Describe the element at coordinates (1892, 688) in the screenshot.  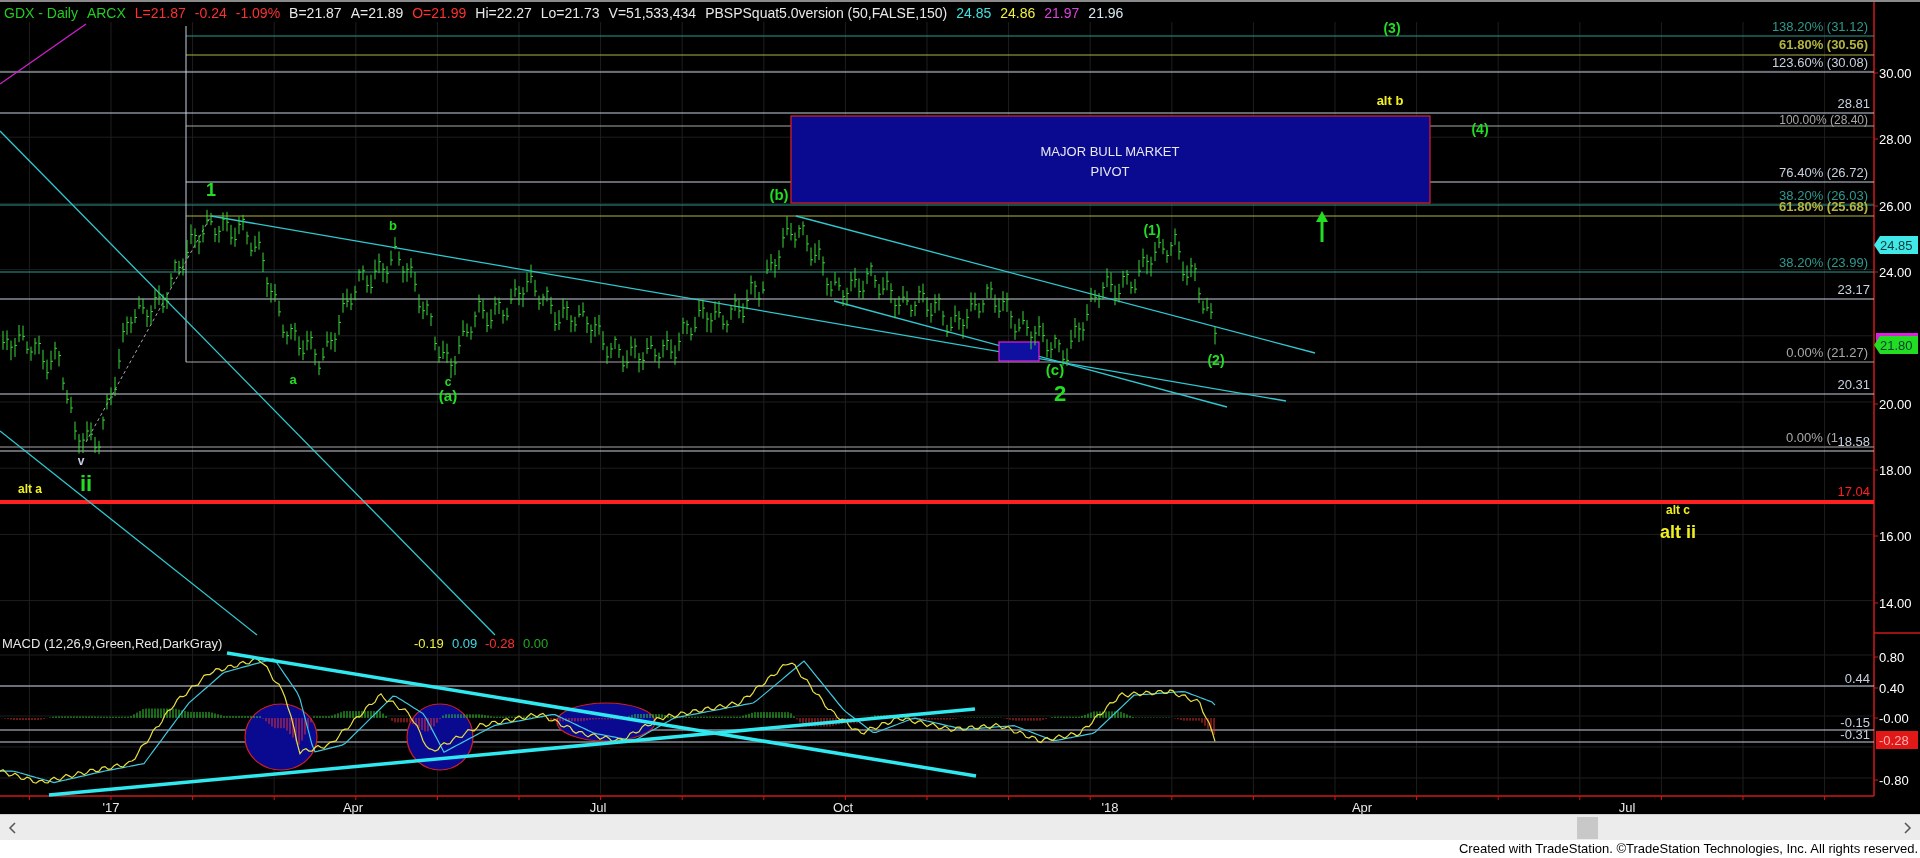
I see `indicator-axis-label: 0.40` at that location.